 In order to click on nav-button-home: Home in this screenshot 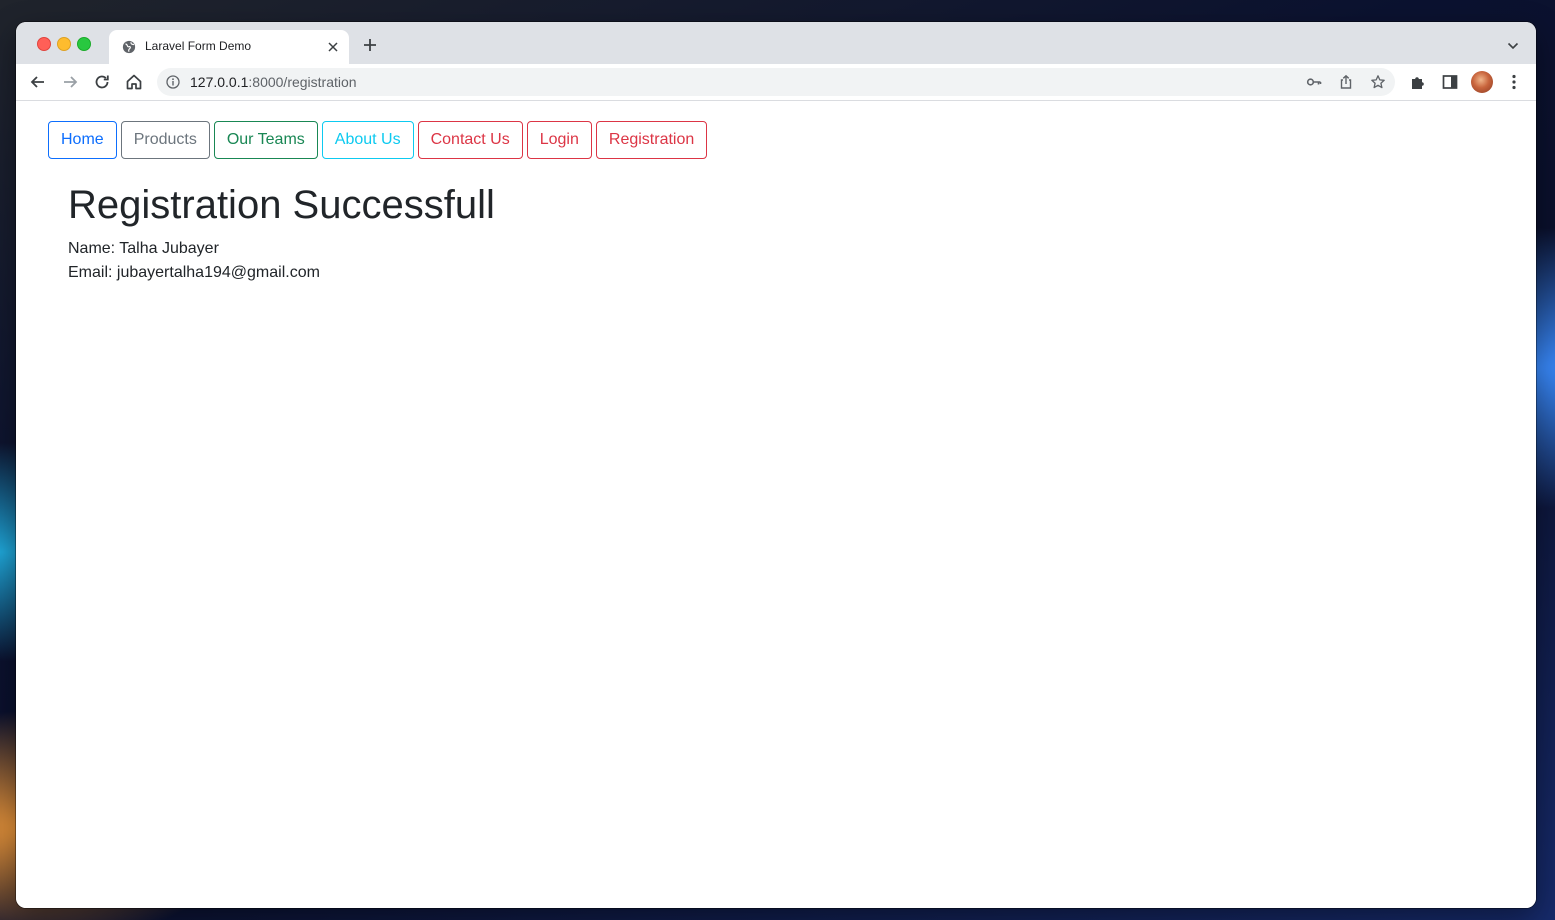, I will do `click(82, 140)`.